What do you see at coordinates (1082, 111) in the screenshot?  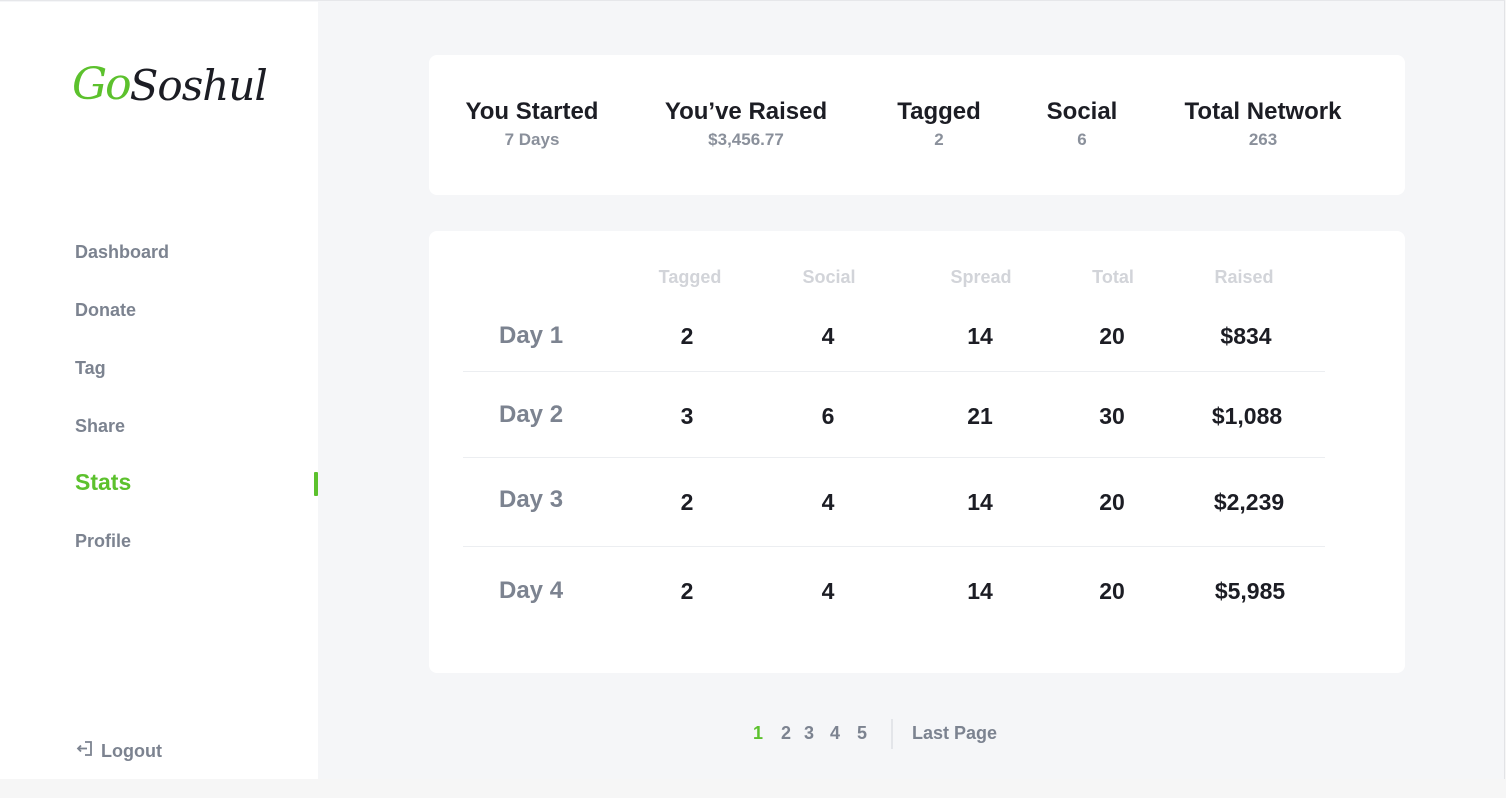 I see `stat-label: Social` at bounding box center [1082, 111].